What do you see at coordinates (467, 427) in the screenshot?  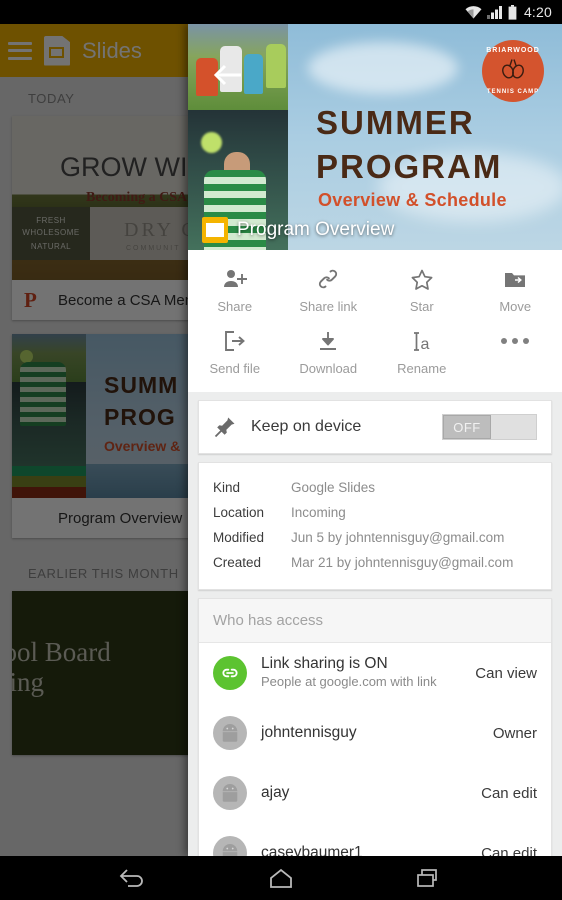 I see `toggle-state-label: OFF` at bounding box center [467, 427].